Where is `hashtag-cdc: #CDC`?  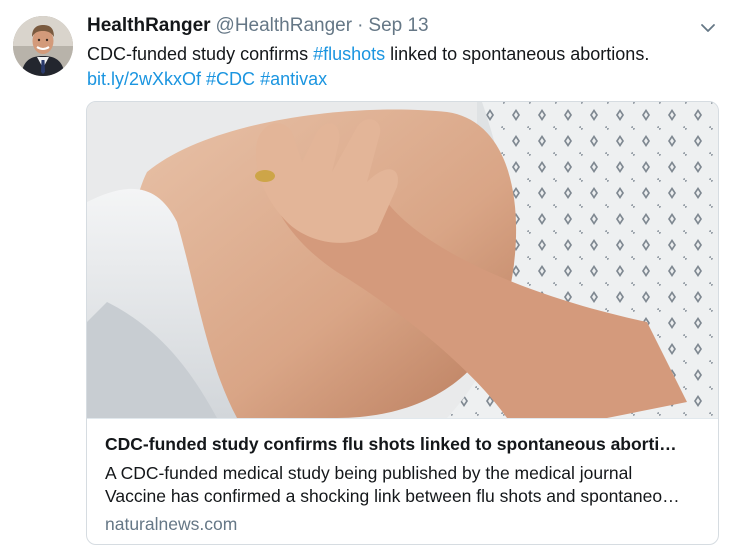 hashtag-cdc: #CDC is located at coordinates (230, 79).